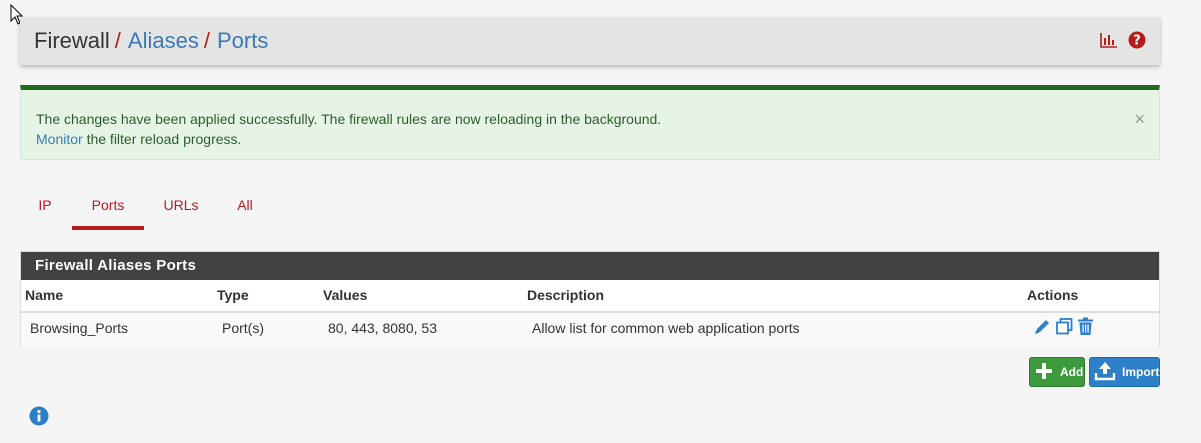 This screenshot has height=443, width=1201. I want to click on column-header-type: Type, so click(233, 295).